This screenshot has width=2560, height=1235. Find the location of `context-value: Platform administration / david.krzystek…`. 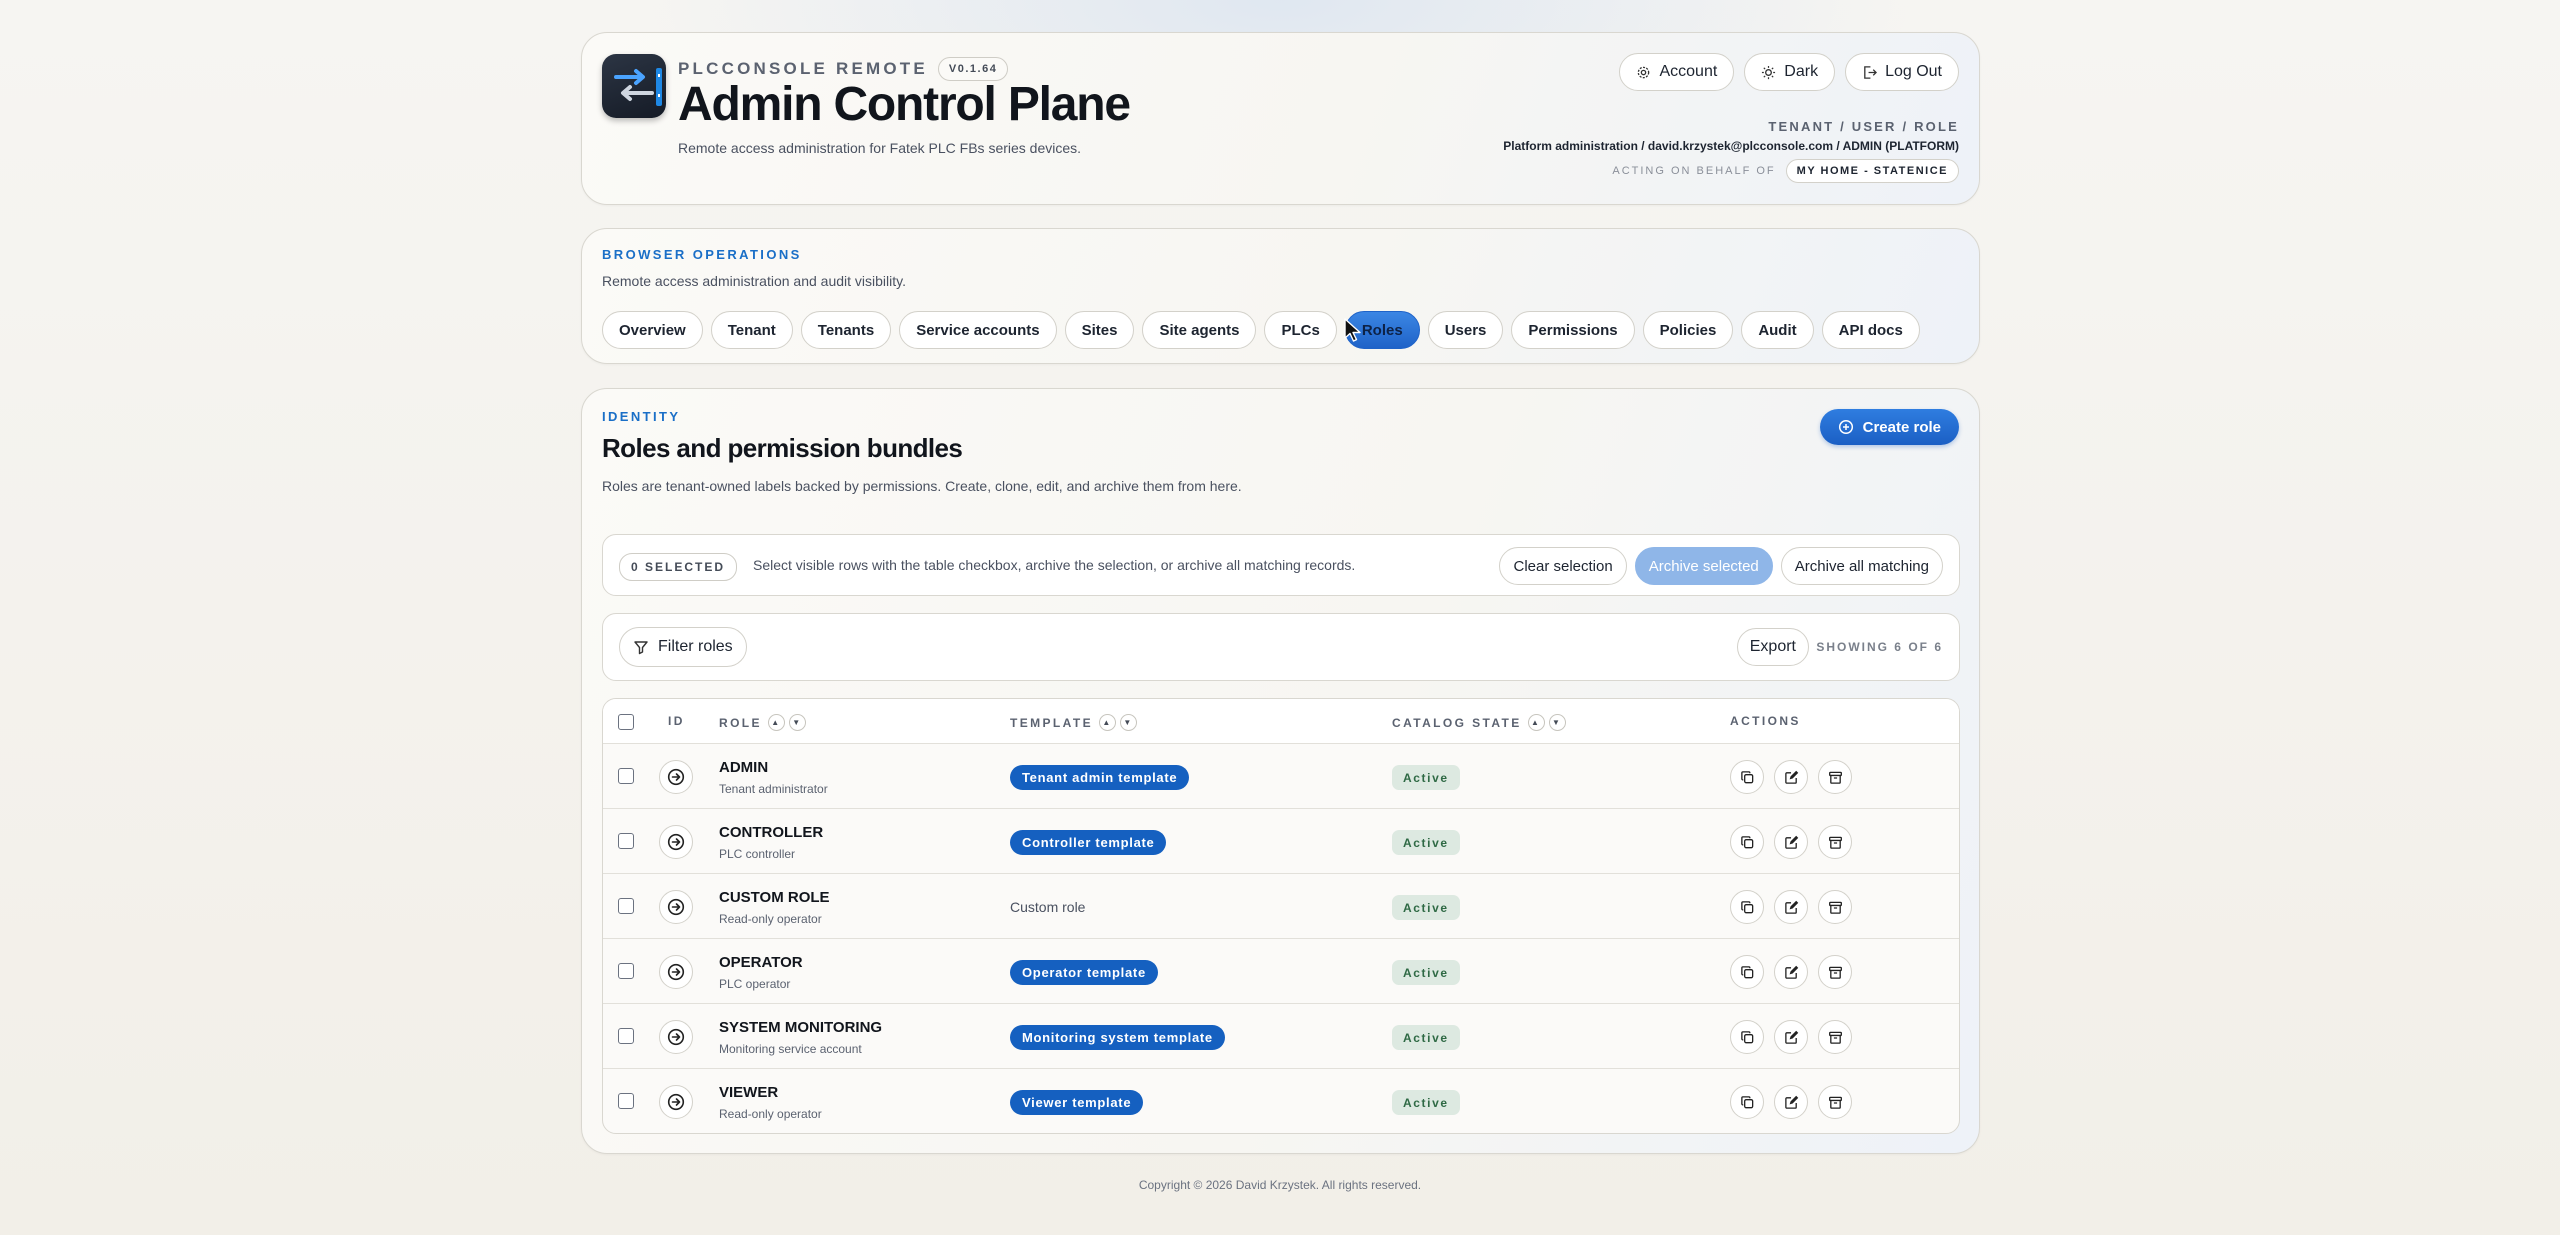

context-value: Platform administration / david.krzystek… is located at coordinates (1731, 146).